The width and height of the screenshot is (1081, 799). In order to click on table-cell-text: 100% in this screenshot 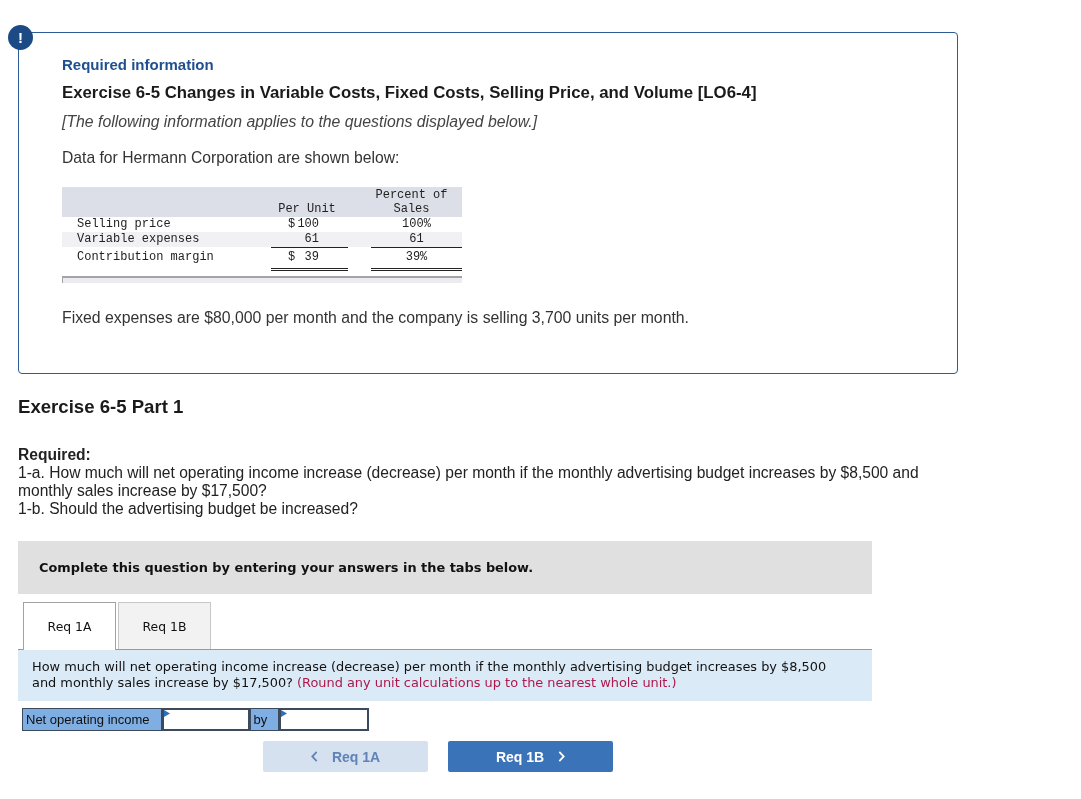, I will do `click(416, 224)`.